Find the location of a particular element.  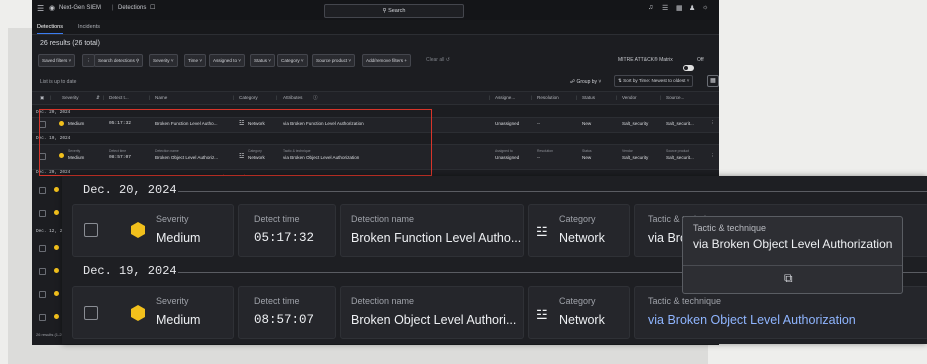

source-product-filter: Source product ˅ is located at coordinates (334, 60).